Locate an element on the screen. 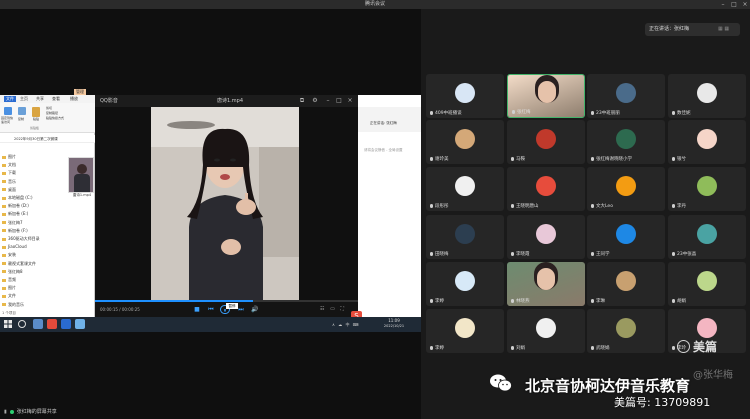  video-frame is located at coordinates (225, 203).